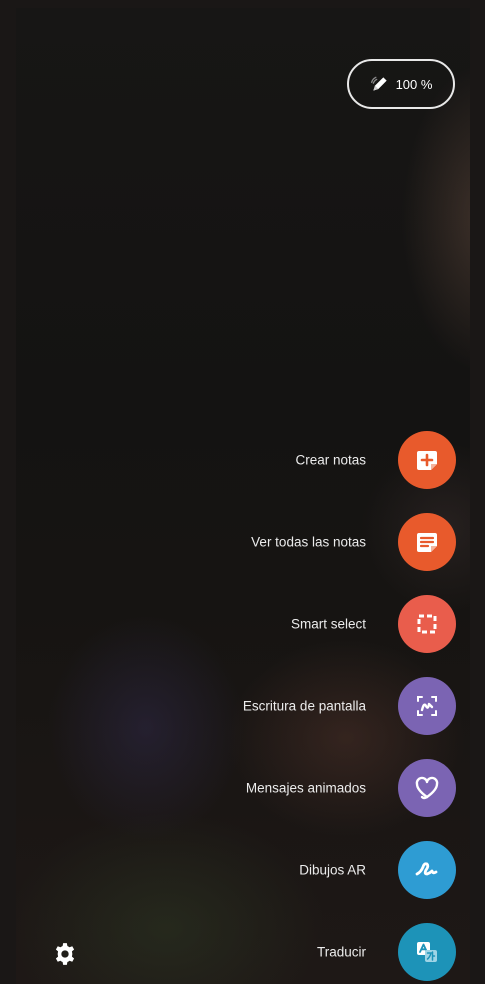 This screenshot has height=984, width=485. Describe the element at coordinates (243, 460) in the screenshot. I see `menu-item-crear-notas: Crear notas` at that location.